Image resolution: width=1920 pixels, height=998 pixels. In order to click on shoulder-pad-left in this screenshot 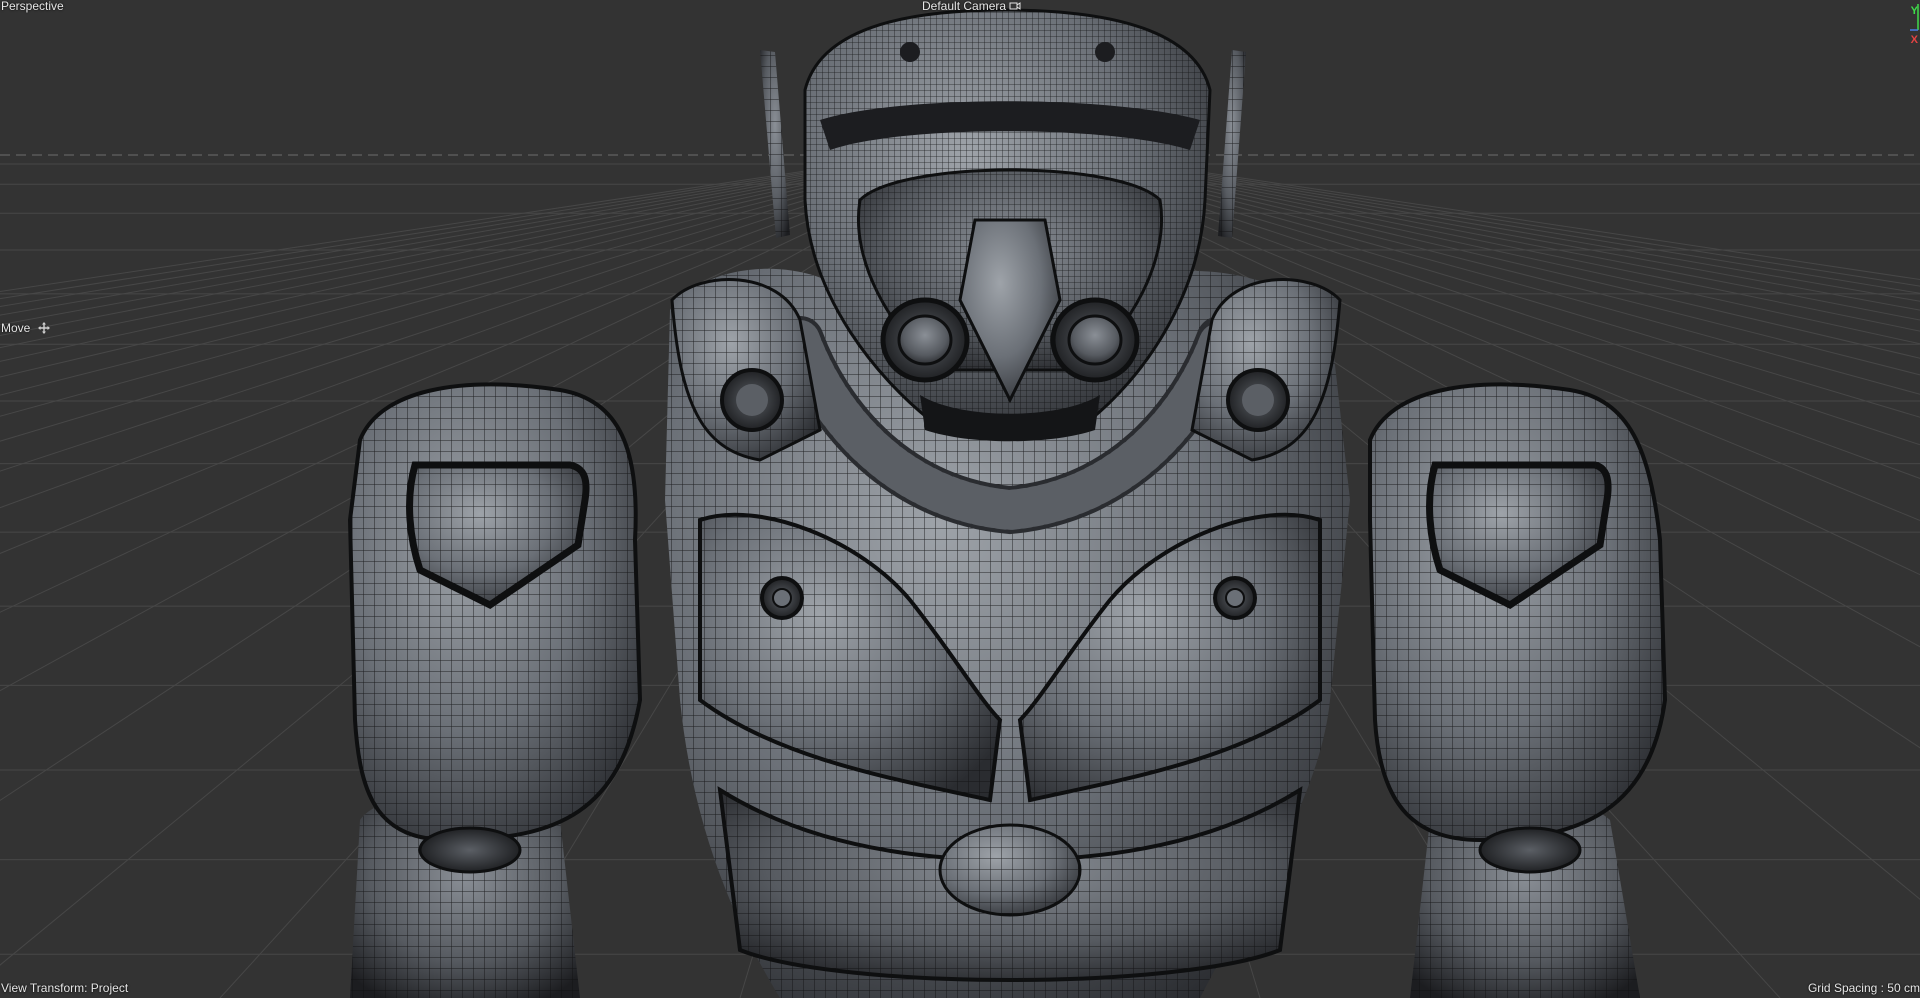, I will do `click(495, 612)`.